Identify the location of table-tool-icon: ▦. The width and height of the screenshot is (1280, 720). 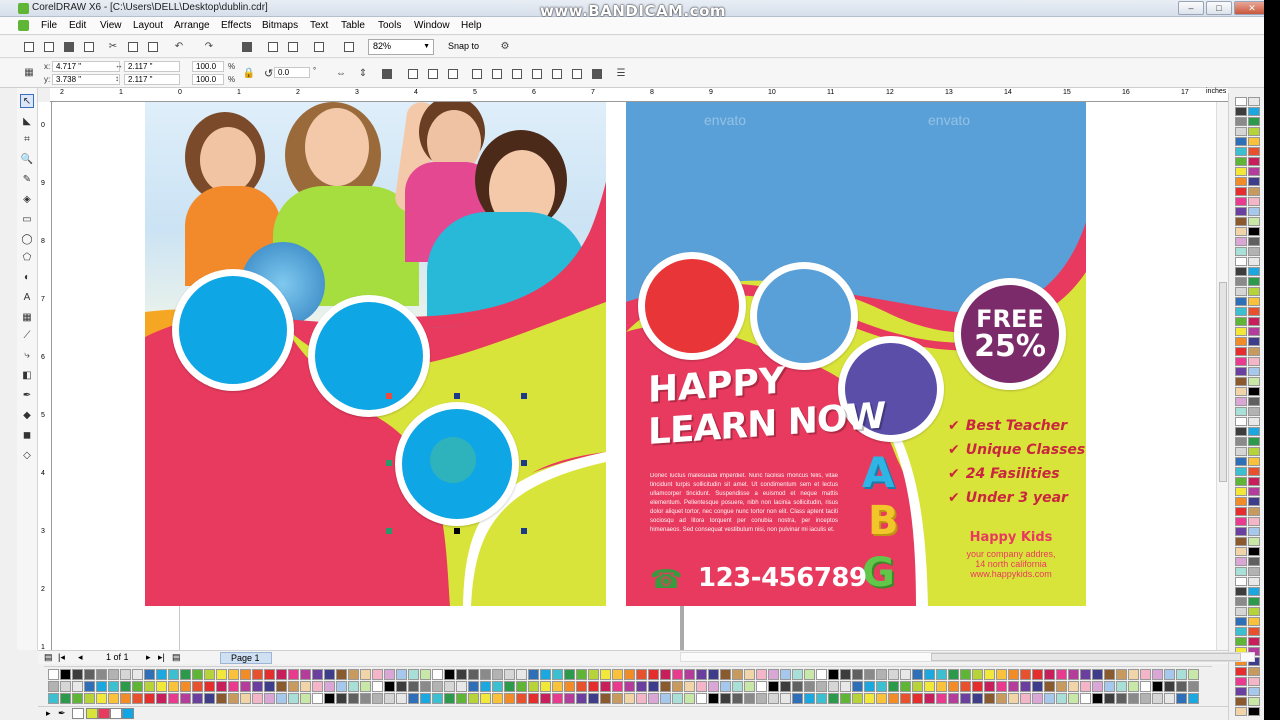
(27, 317).